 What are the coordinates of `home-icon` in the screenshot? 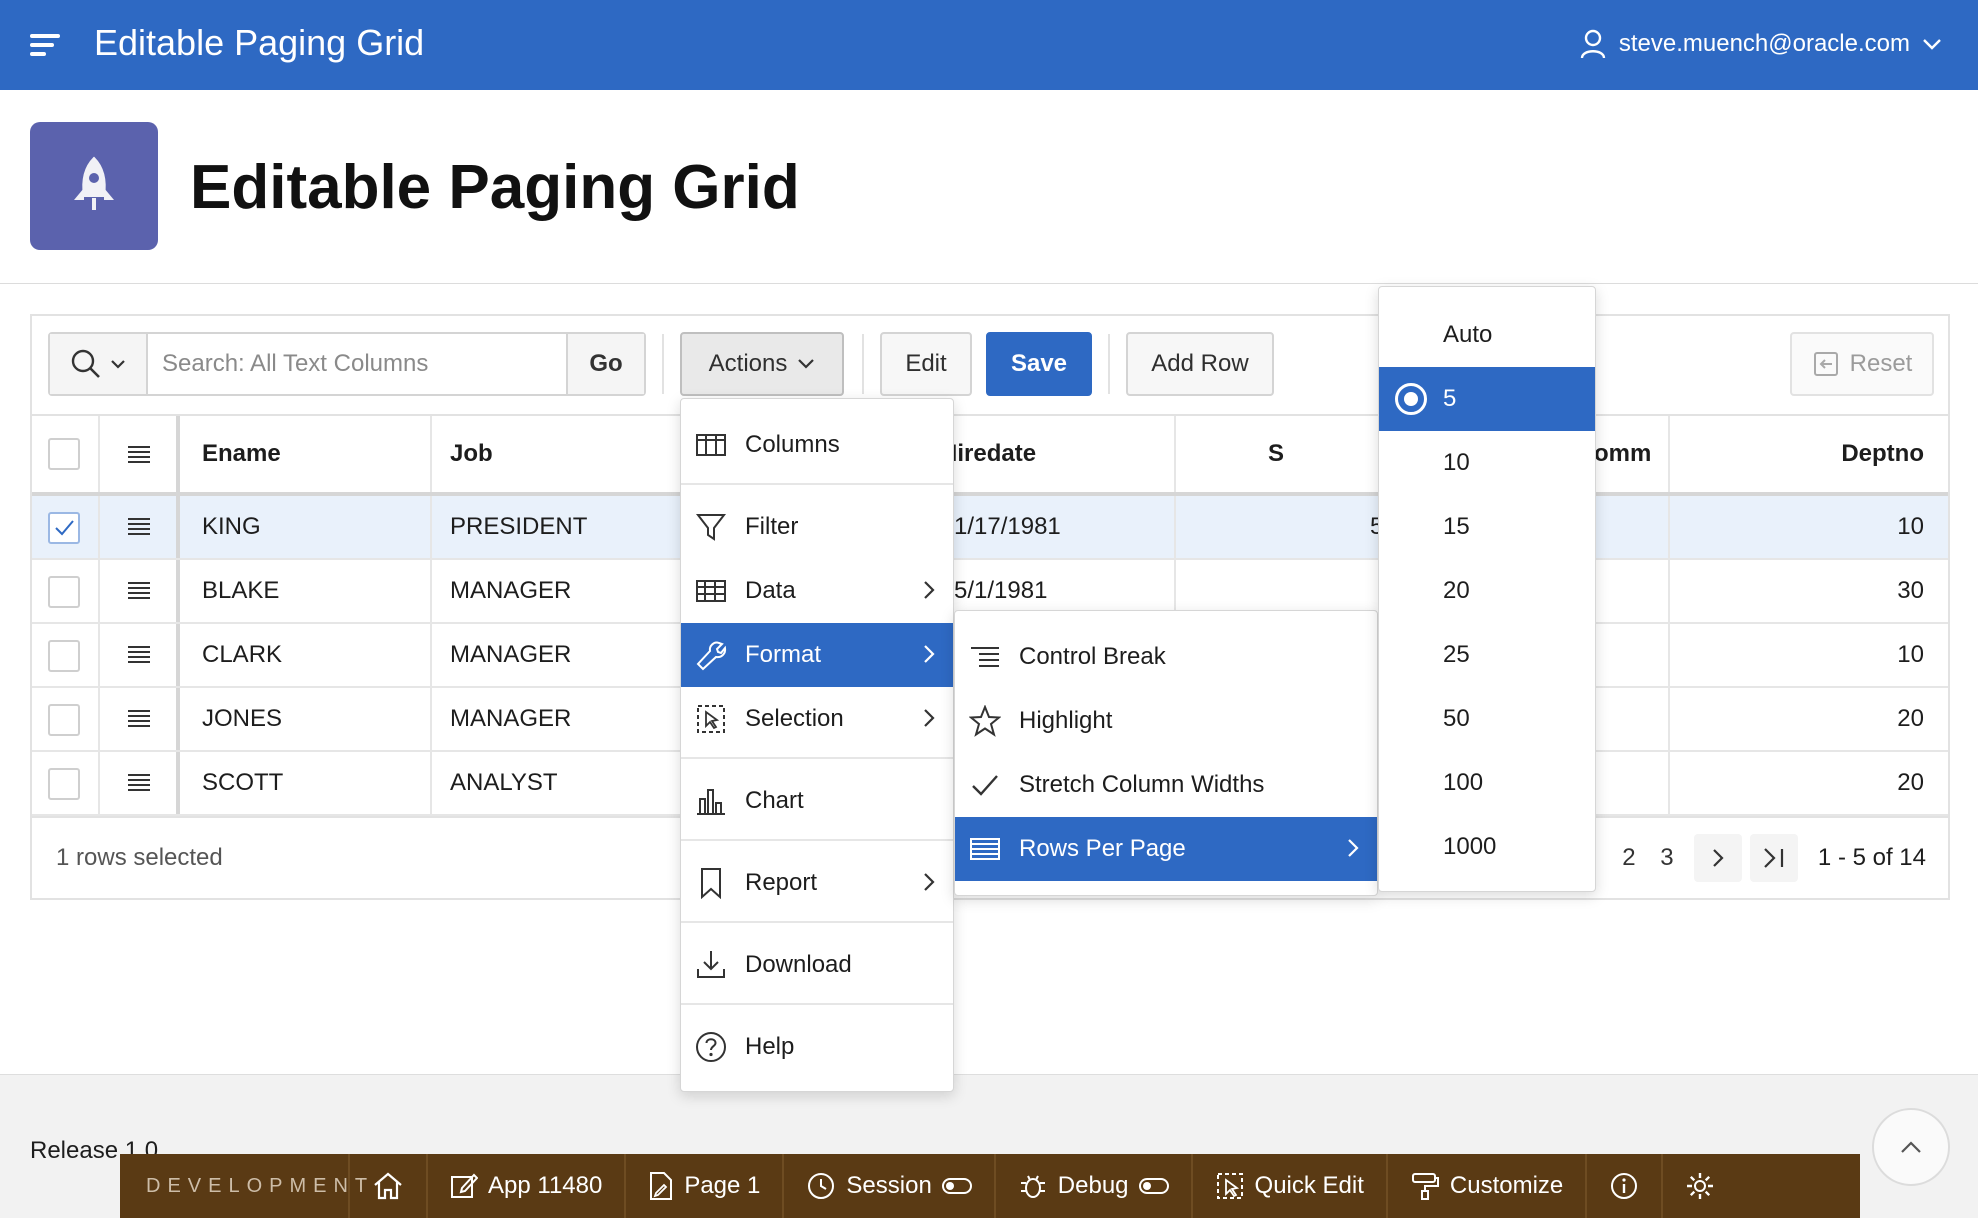 It's located at (388, 1186).